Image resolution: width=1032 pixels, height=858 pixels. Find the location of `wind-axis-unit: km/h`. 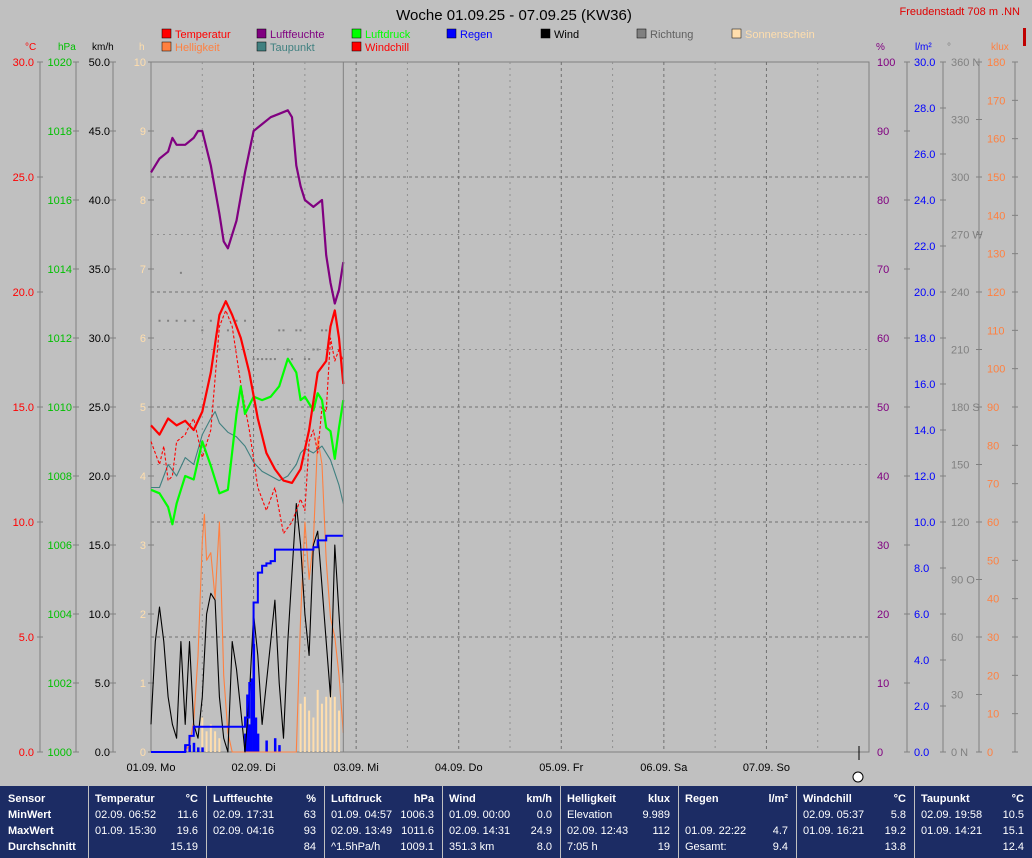

wind-axis-unit: km/h is located at coordinates (103, 47).